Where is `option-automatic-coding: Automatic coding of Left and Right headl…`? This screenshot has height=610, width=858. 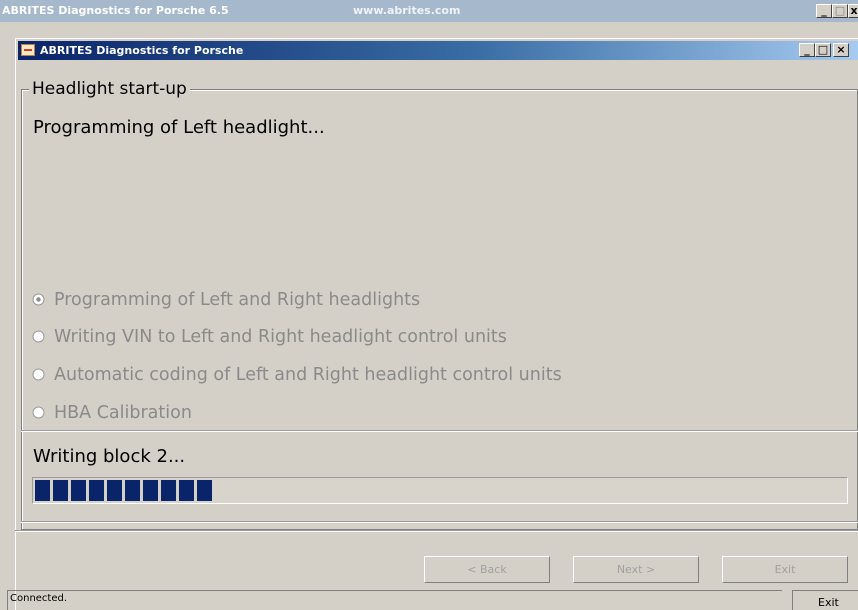
option-automatic-coding: Automatic coding of Left and Right headl… is located at coordinates (297, 376).